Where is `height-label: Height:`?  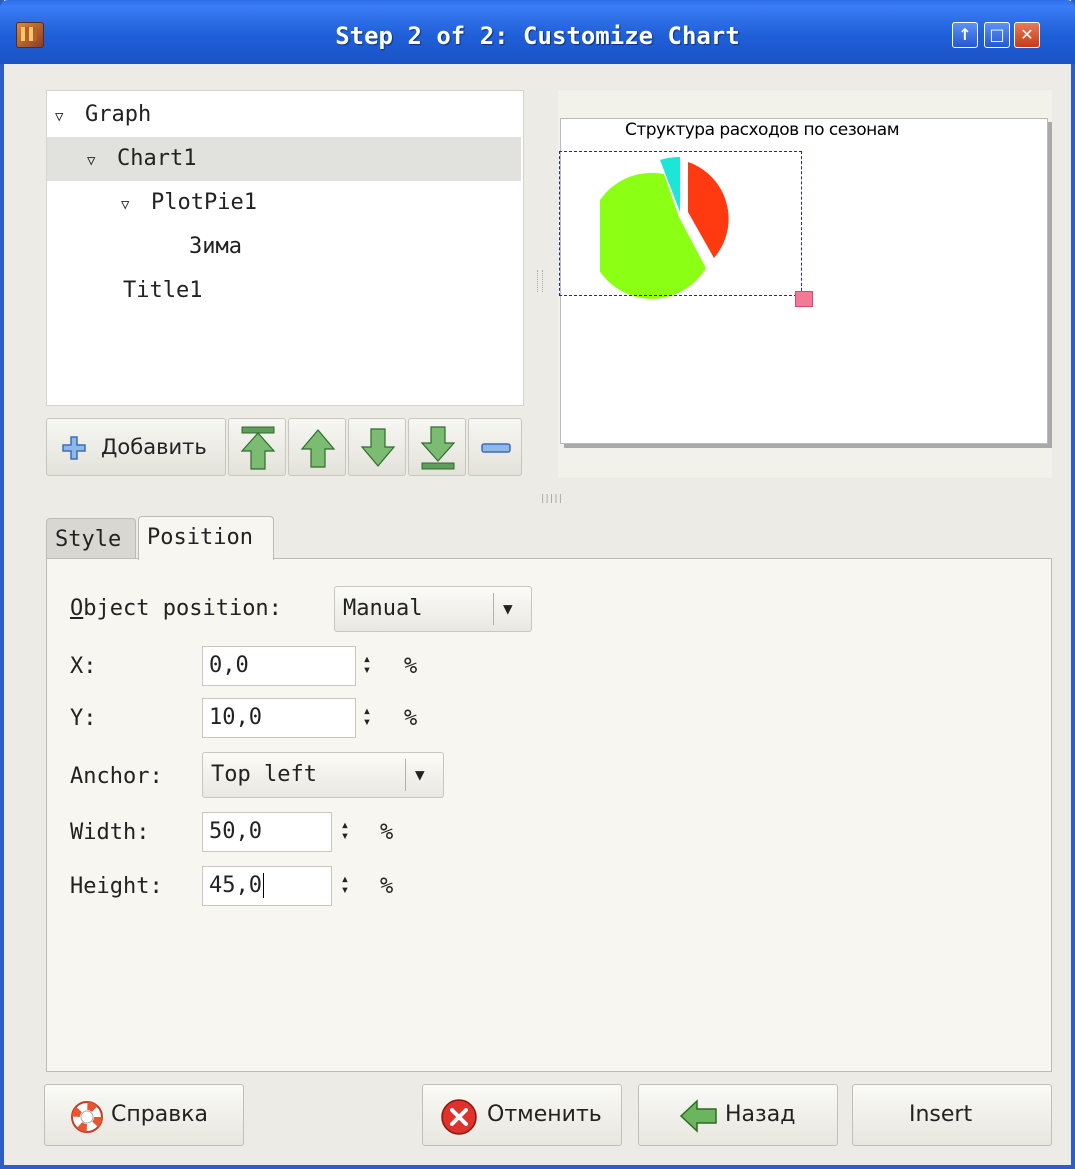 height-label: Height: is located at coordinates (116, 886).